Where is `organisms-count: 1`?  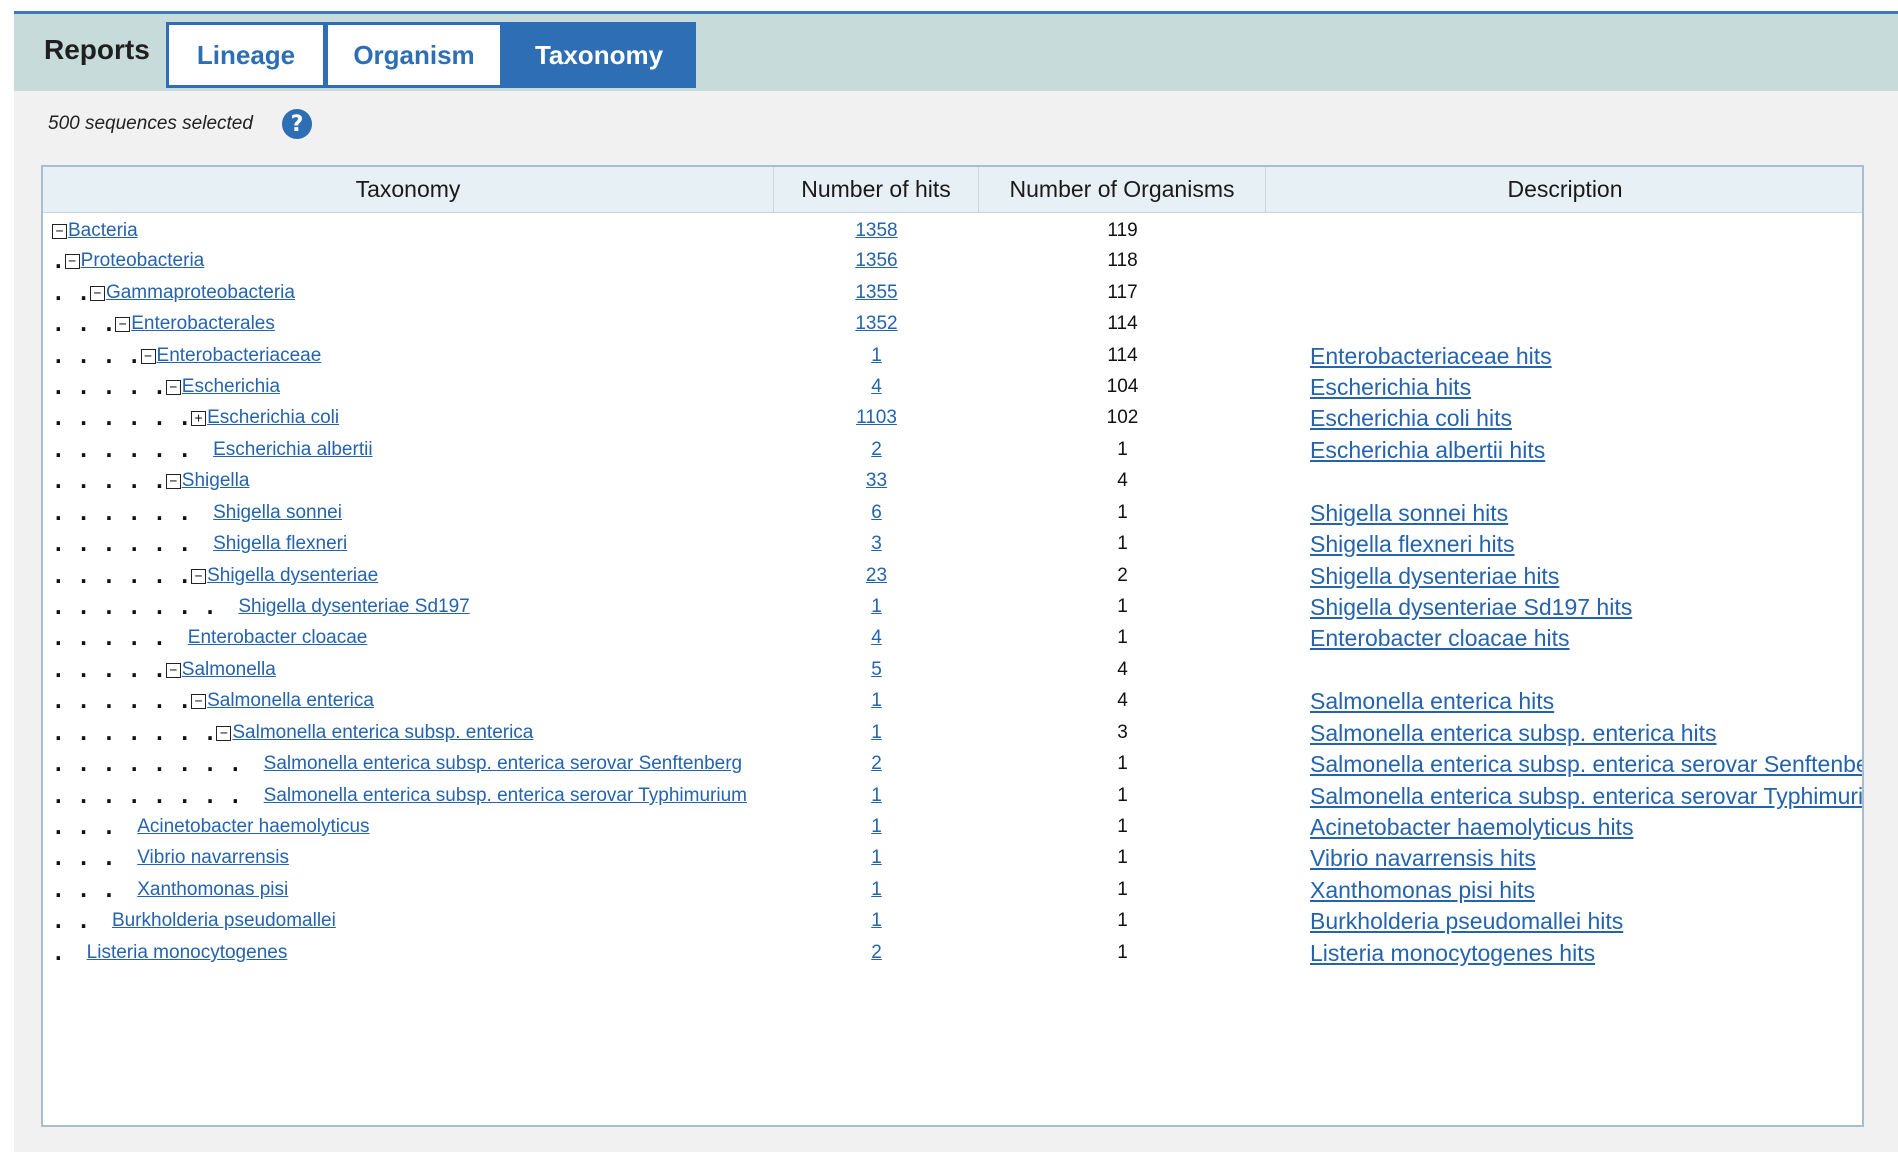 organisms-count: 1 is located at coordinates (1122, 952).